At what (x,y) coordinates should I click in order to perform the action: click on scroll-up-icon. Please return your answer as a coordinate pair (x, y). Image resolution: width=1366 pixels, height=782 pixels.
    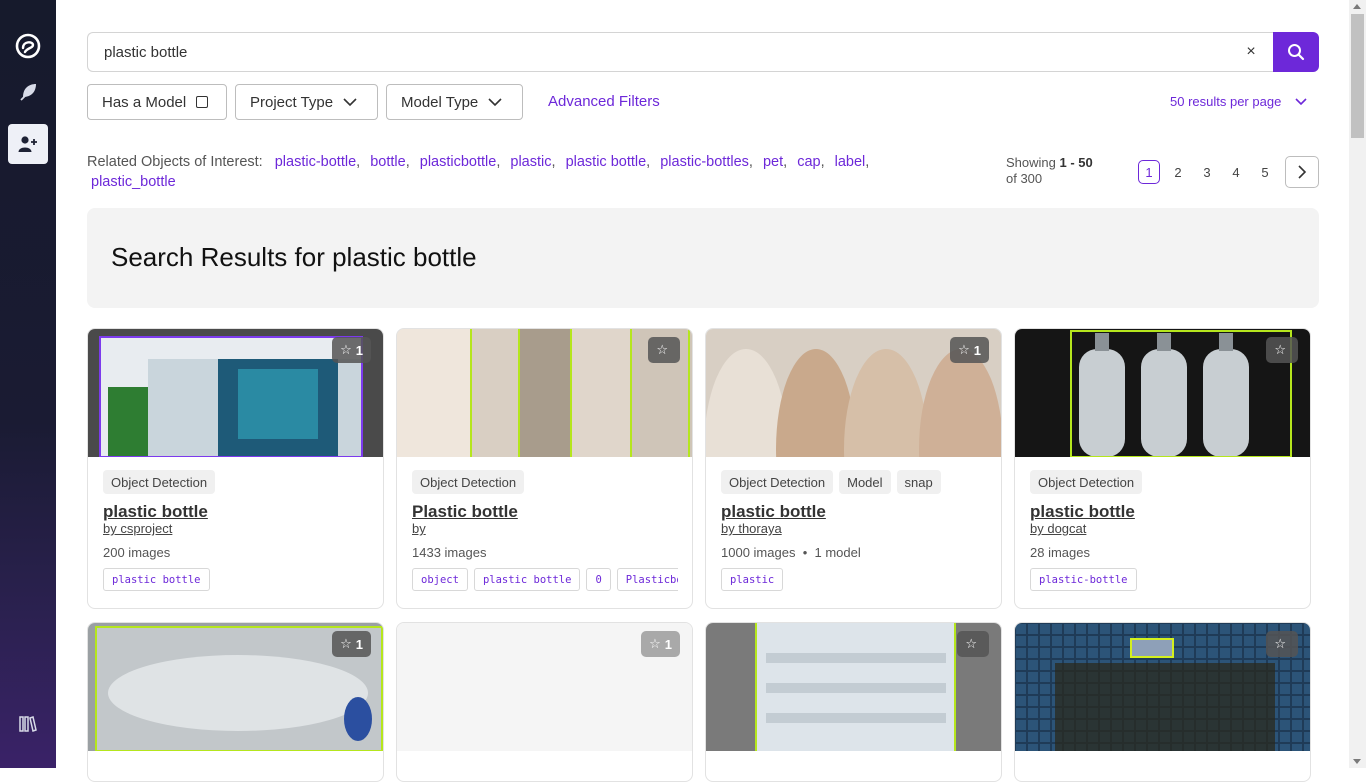
    Looking at the image, I should click on (1357, 6).